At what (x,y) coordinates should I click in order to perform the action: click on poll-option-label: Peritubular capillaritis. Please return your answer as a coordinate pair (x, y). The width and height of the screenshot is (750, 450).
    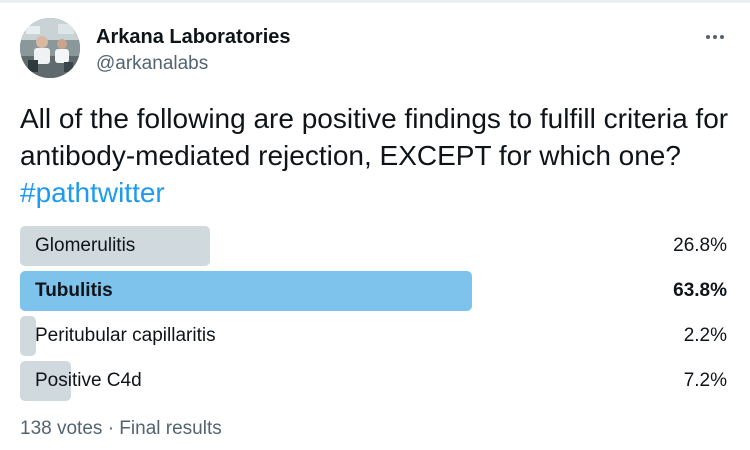
    Looking at the image, I should click on (125, 335).